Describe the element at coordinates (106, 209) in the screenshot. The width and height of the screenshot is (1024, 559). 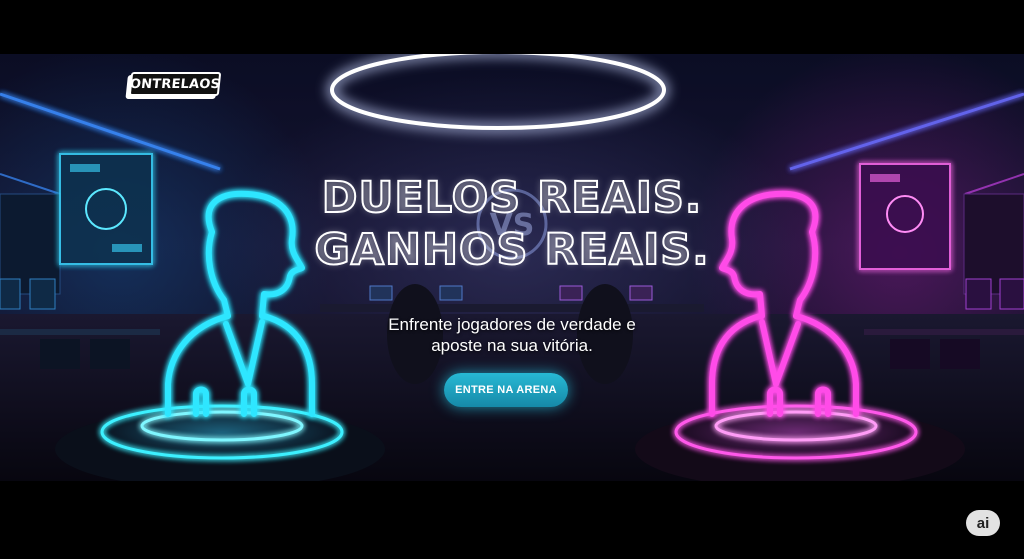
I see `left-hologram-screen` at that location.